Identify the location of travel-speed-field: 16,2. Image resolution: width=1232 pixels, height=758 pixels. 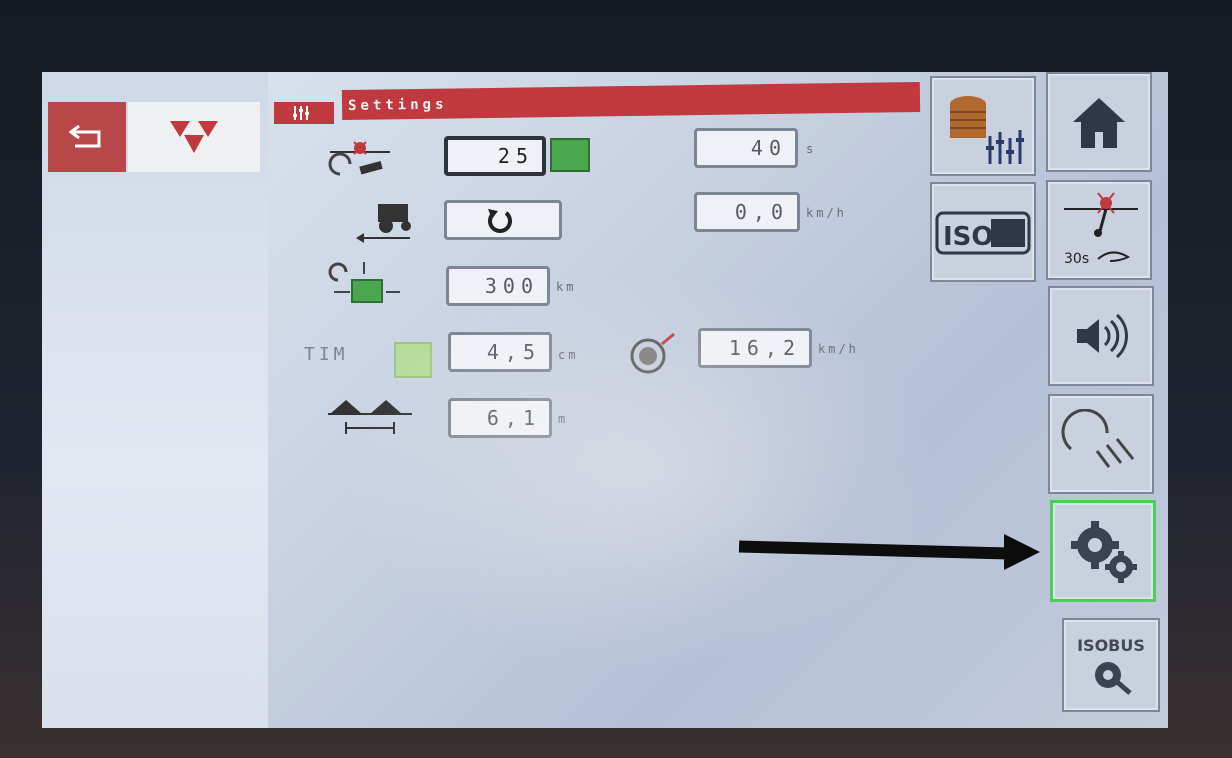
(755, 348).